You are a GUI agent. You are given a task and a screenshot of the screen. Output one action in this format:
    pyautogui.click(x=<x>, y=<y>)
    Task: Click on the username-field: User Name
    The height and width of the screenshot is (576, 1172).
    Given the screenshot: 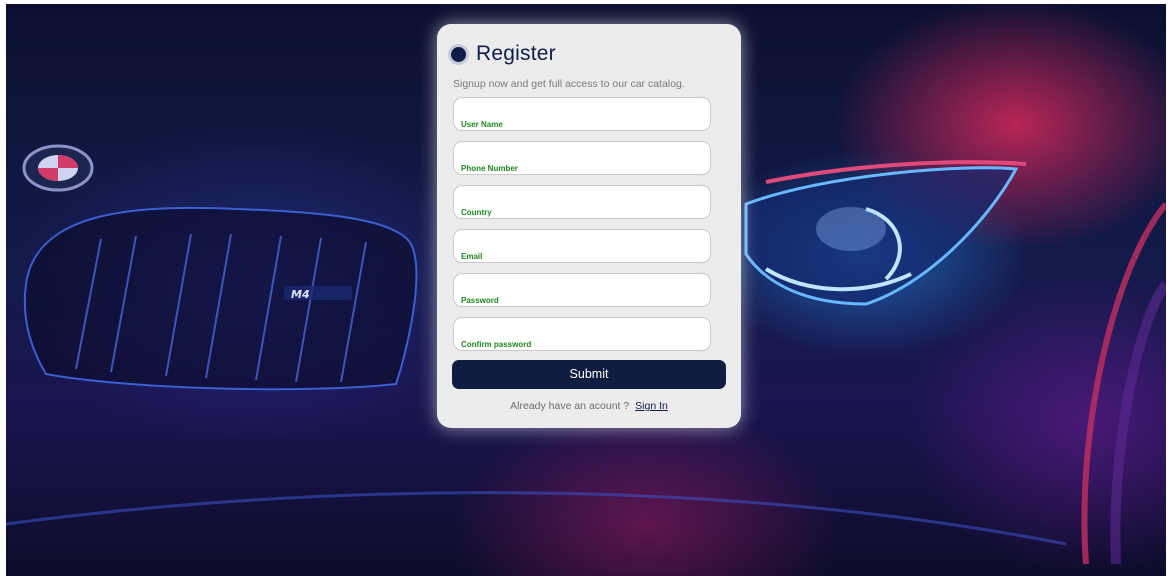 What is the action you would take?
    pyautogui.click(x=582, y=114)
    